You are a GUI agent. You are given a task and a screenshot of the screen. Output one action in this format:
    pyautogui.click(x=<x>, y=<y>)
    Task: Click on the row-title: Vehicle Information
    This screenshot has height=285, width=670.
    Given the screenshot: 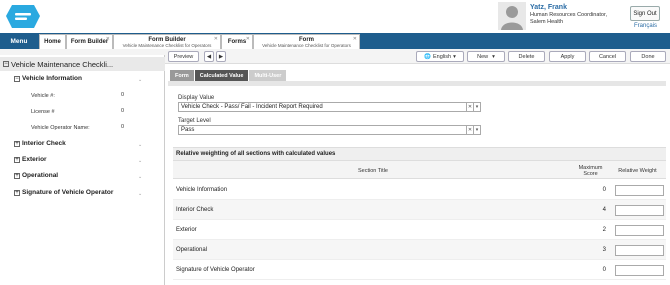 What is the action you would take?
    pyautogui.click(x=202, y=190)
    